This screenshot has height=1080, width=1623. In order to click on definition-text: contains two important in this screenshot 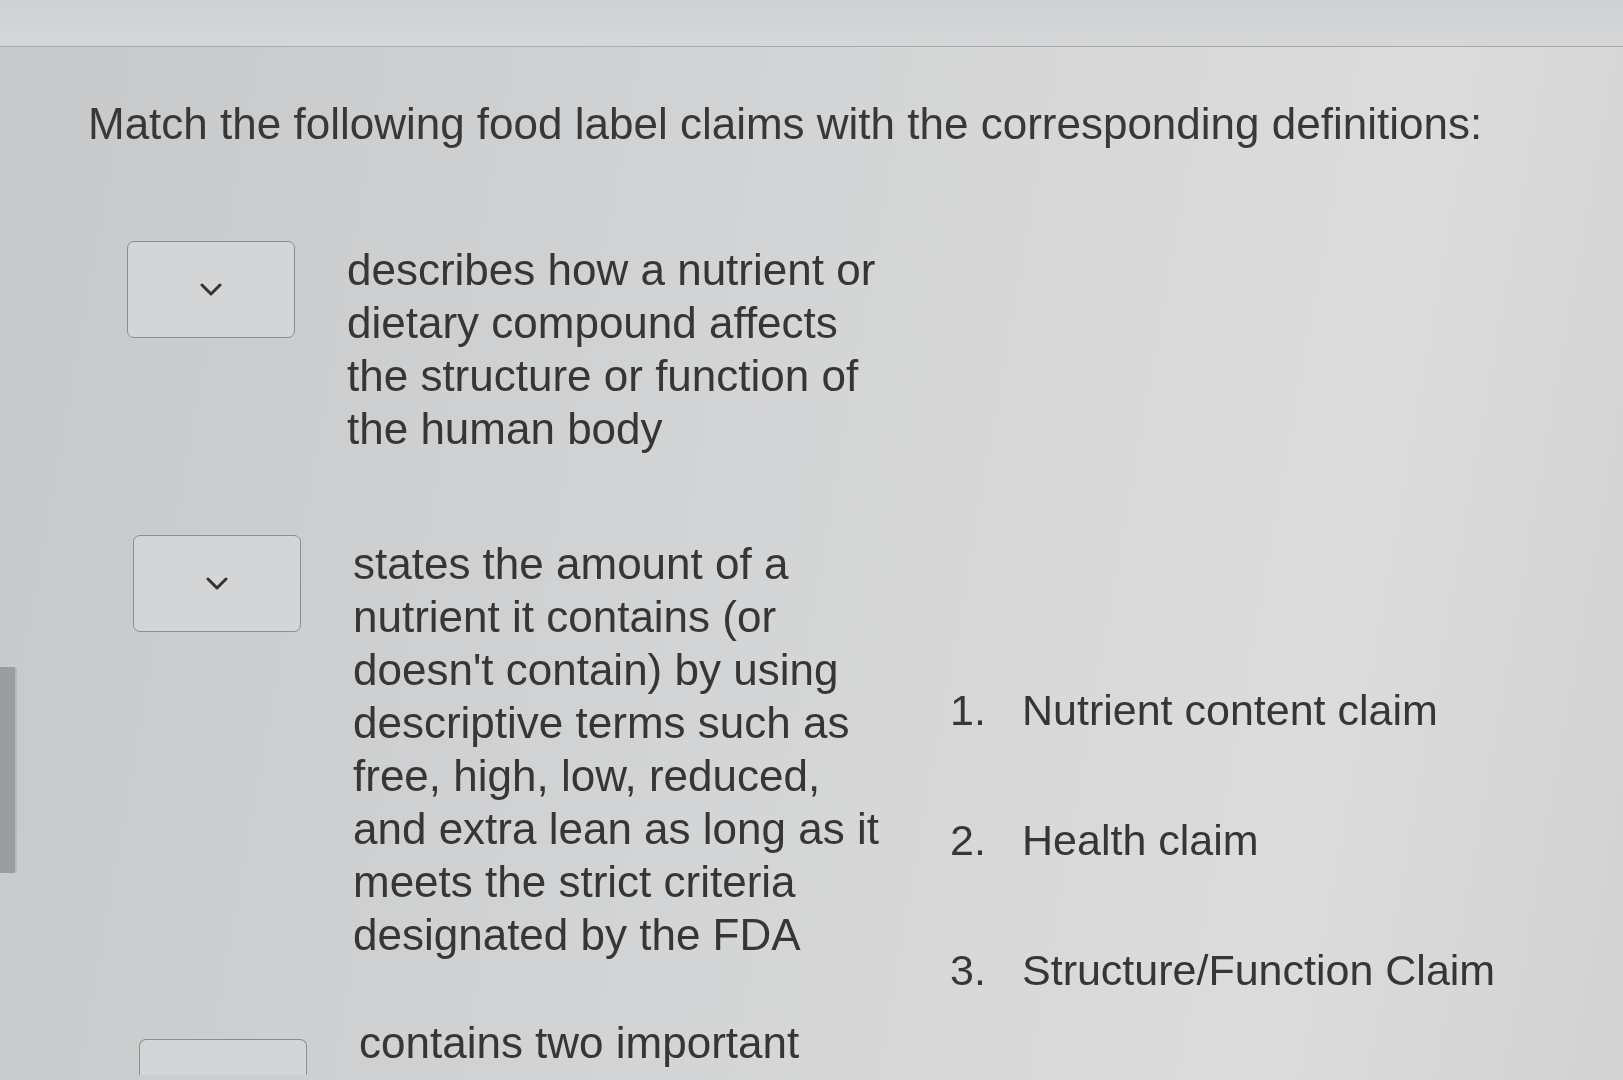, I will do `click(579, 1043)`.